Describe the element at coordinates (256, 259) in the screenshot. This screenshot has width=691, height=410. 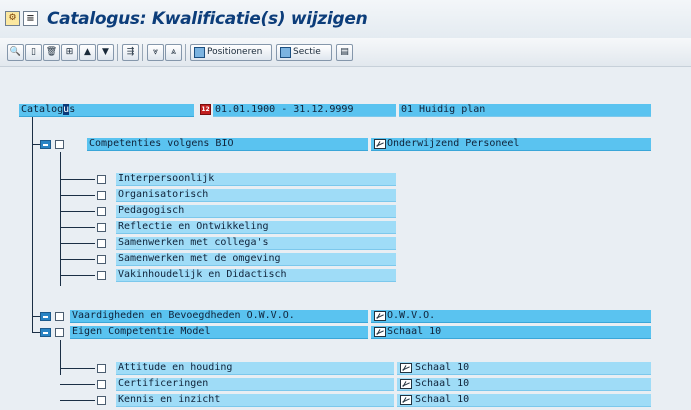
I see `child-node: Samenwerken met de omgeving` at that location.